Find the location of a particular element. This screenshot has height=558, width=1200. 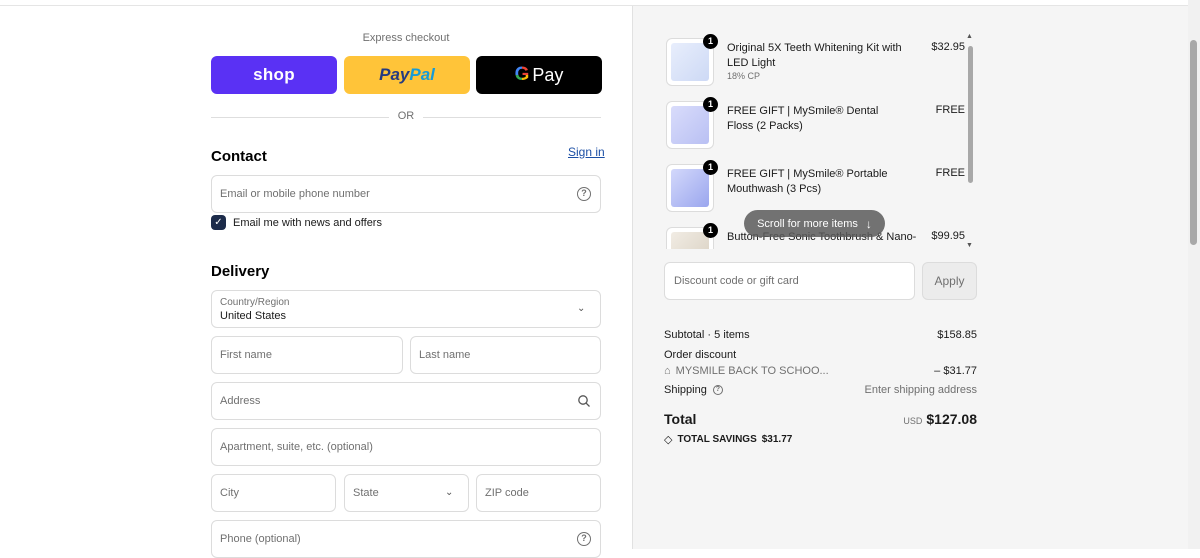

google-g-icon: G is located at coordinates (522, 74).